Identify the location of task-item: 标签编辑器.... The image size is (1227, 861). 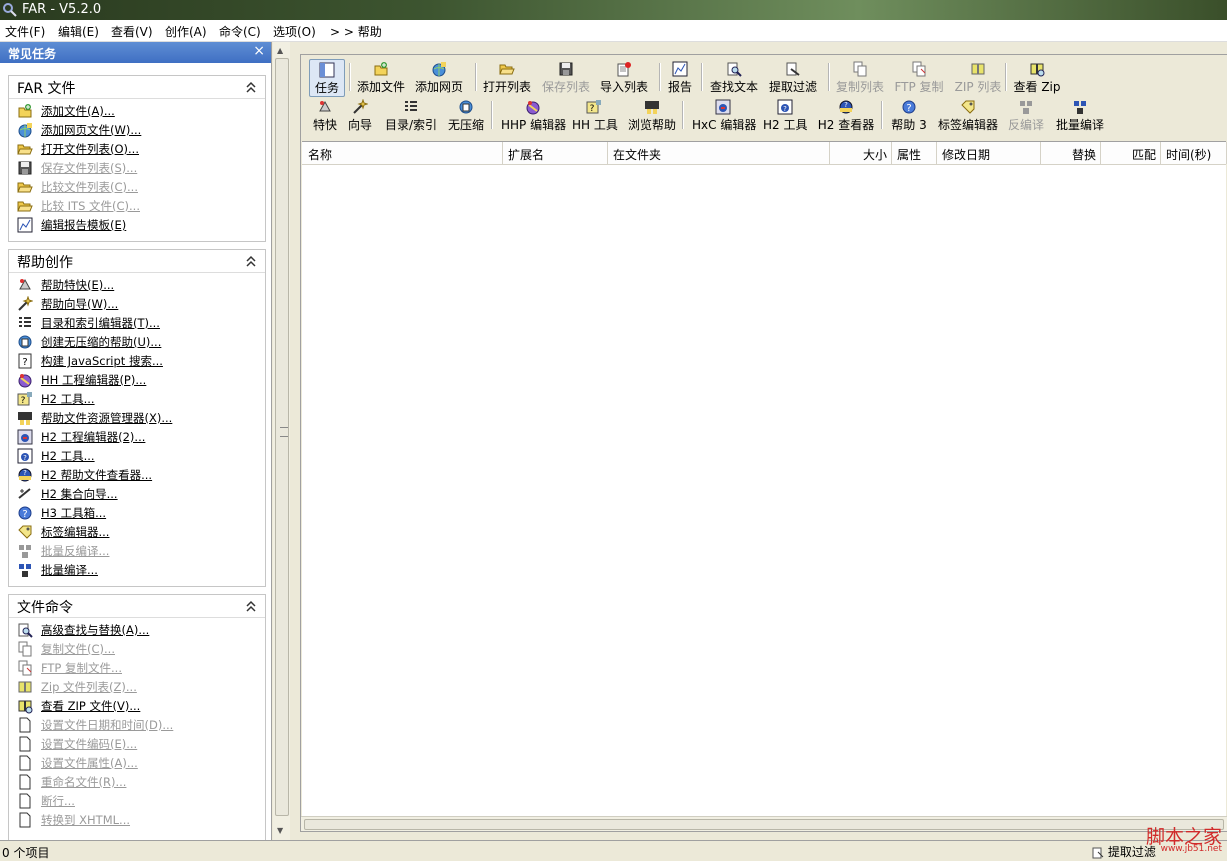
(139, 532).